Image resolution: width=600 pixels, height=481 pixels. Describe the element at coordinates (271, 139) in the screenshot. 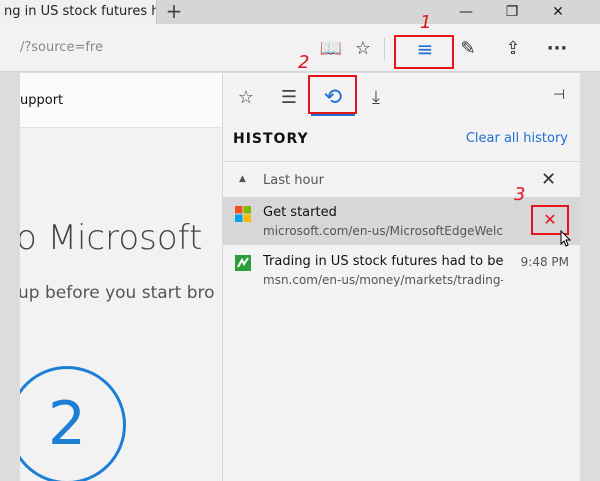

I see `history-title: HISTORY` at that location.